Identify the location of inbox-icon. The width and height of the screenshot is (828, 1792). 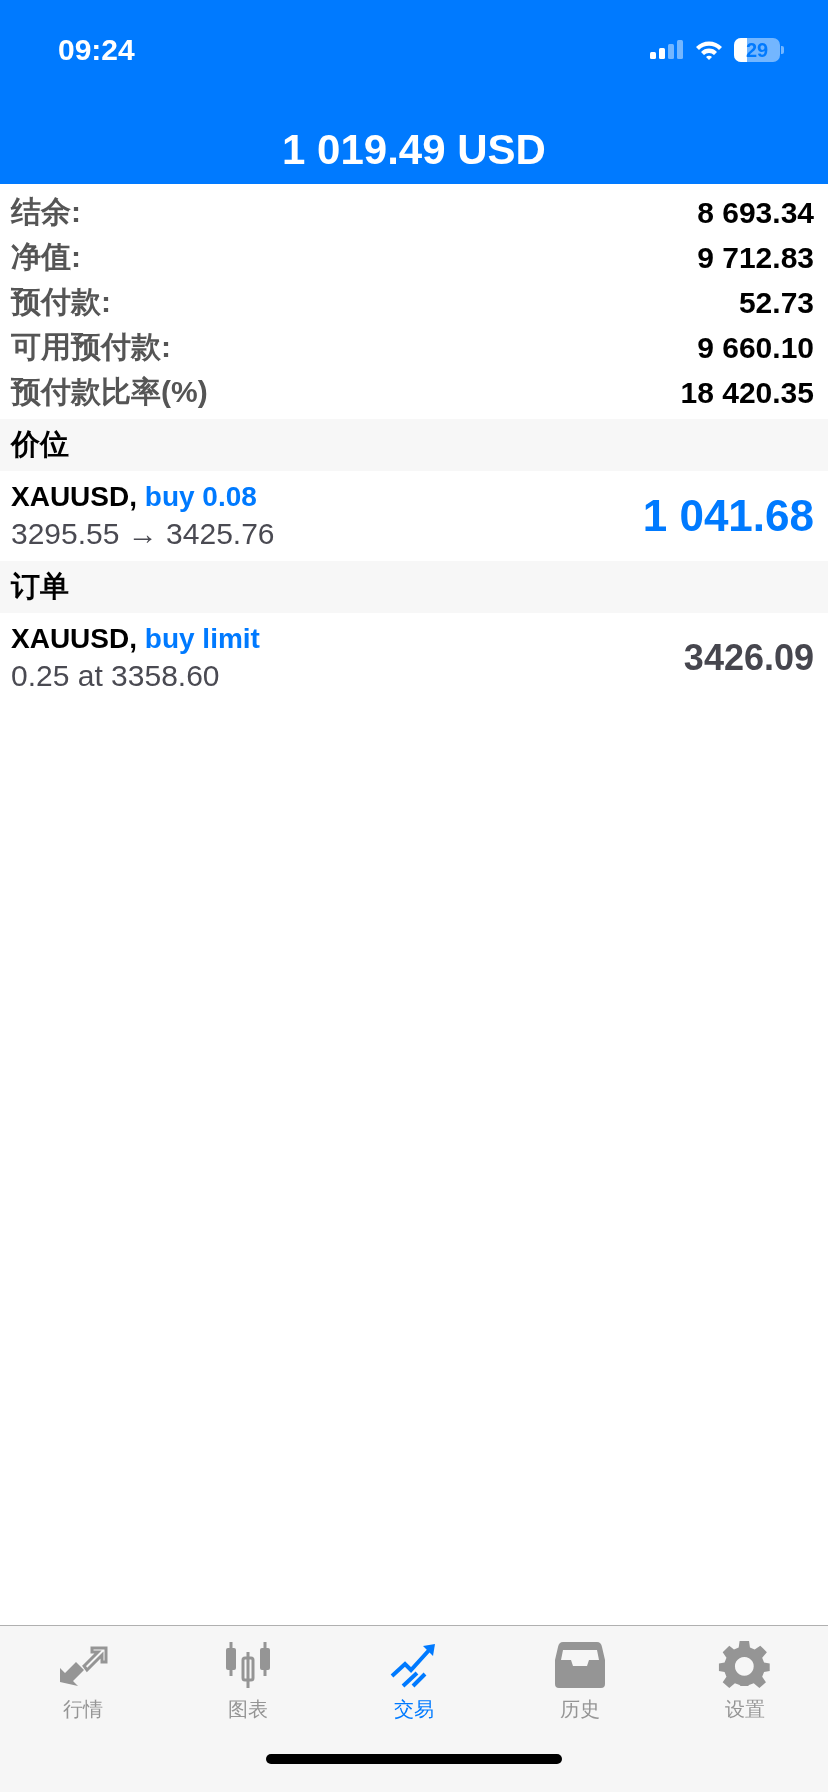
(579, 1665).